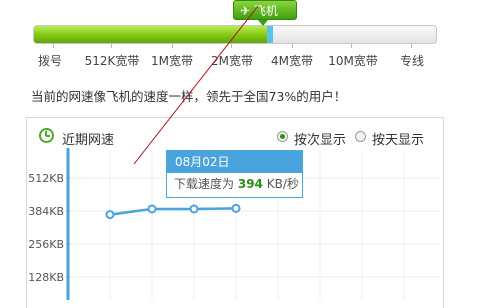 The image size is (480, 308). What do you see at coordinates (49, 228) in the screenshot?
I see `y-axis-ticks: 512KB 384KB 256KB 128KB` at bounding box center [49, 228].